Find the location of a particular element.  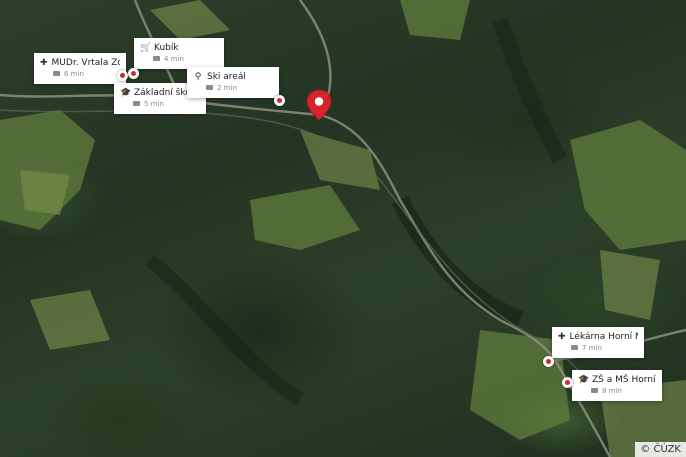

poi-travel-time: 6 min is located at coordinates (74, 74).